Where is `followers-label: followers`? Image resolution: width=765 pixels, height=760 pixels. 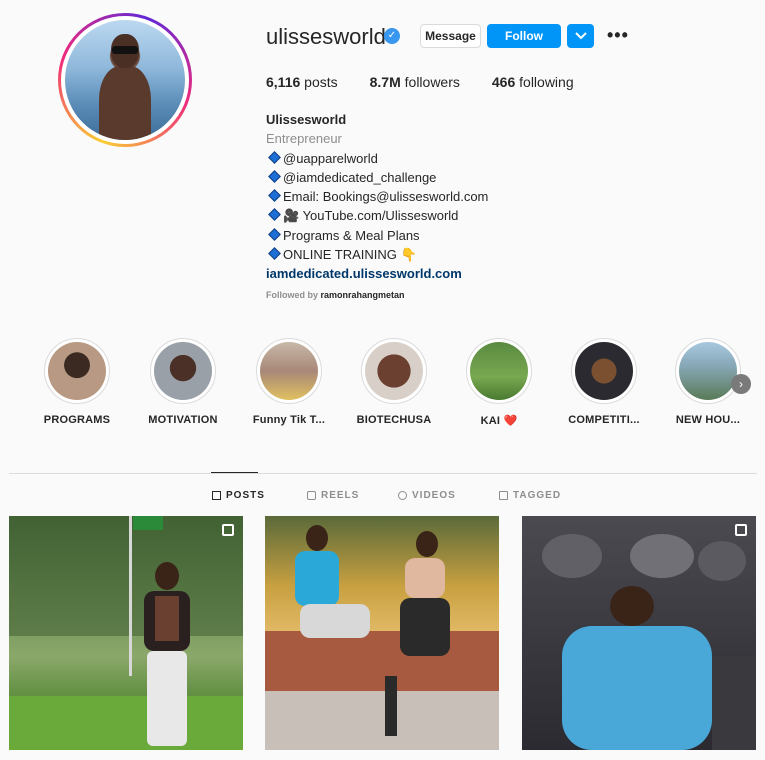
followers-label: followers is located at coordinates (432, 82).